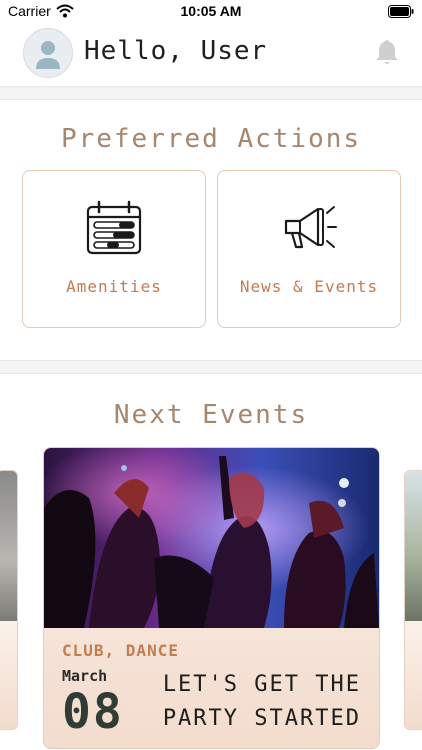 The width and height of the screenshot is (422, 750). I want to click on app-header: Hello, User, so click(211, 54).